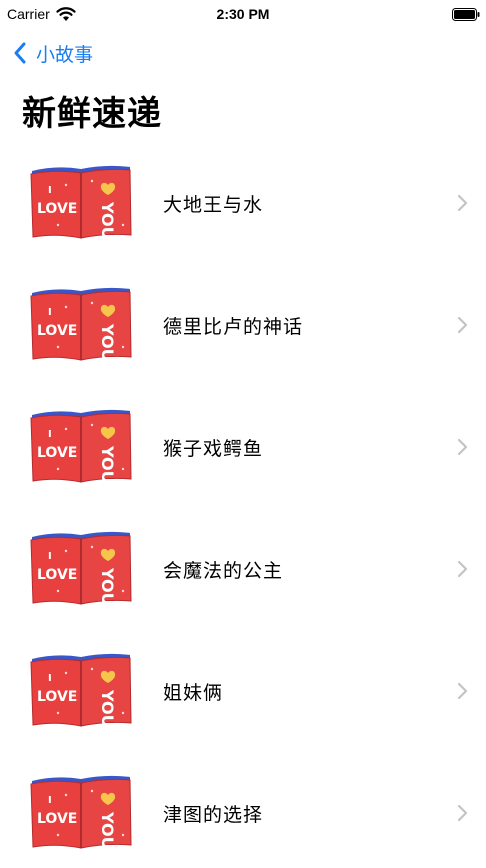  Describe the element at coordinates (92, 114) in the screenshot. I see `page-title: 新鲜速递` at that location.